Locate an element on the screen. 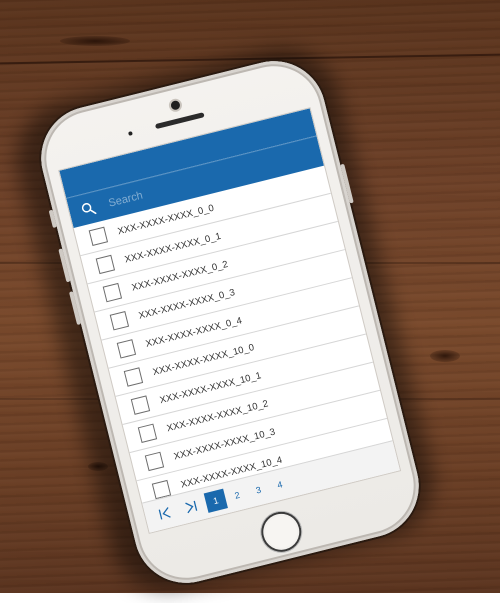 This screenshot has height=603, width=500. front-camera is located at coordinates (175, 105).